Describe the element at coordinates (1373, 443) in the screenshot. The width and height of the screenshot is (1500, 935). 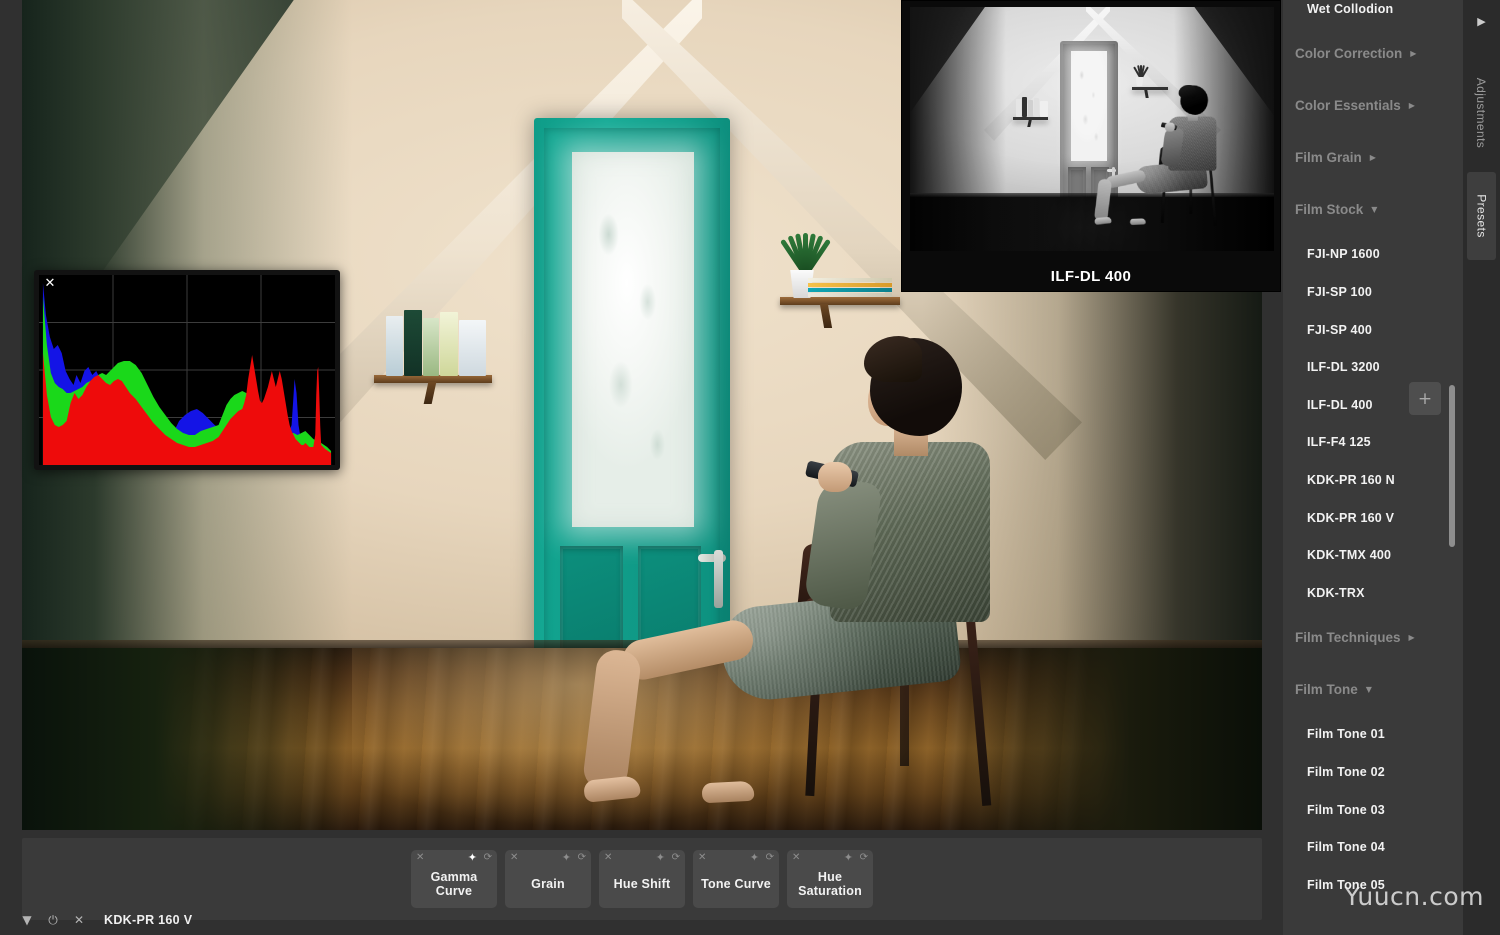
I see `sidebar-preset-item: ILF-F4 125` at that location.